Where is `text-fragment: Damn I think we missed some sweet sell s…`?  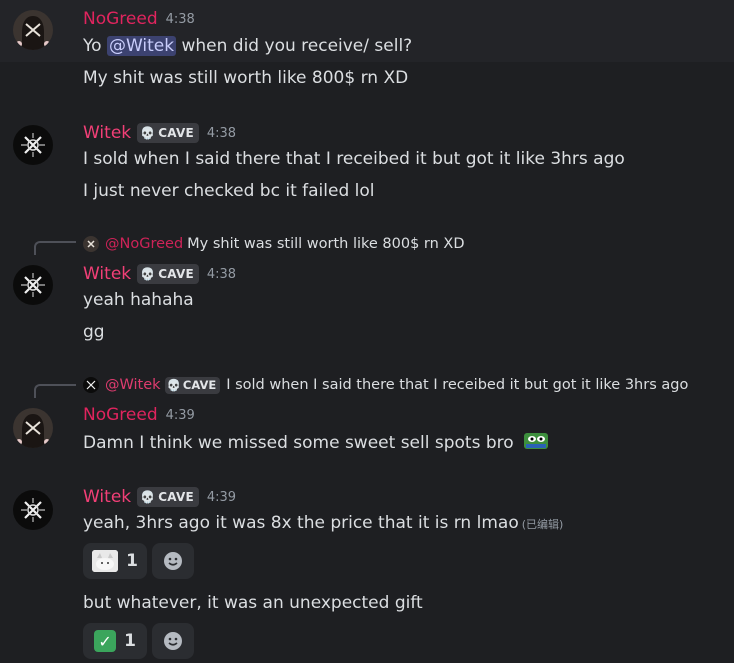 text-fragment: Damn I think we missed some sweet sell s… is located at coordinates (298, 443).